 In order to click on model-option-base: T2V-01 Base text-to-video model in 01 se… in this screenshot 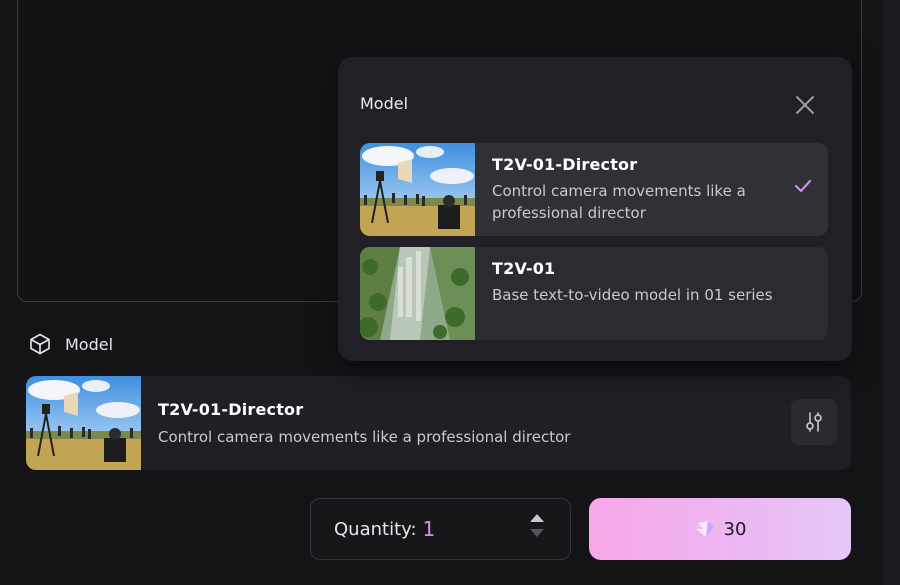, I will do `click(594, 293)`.